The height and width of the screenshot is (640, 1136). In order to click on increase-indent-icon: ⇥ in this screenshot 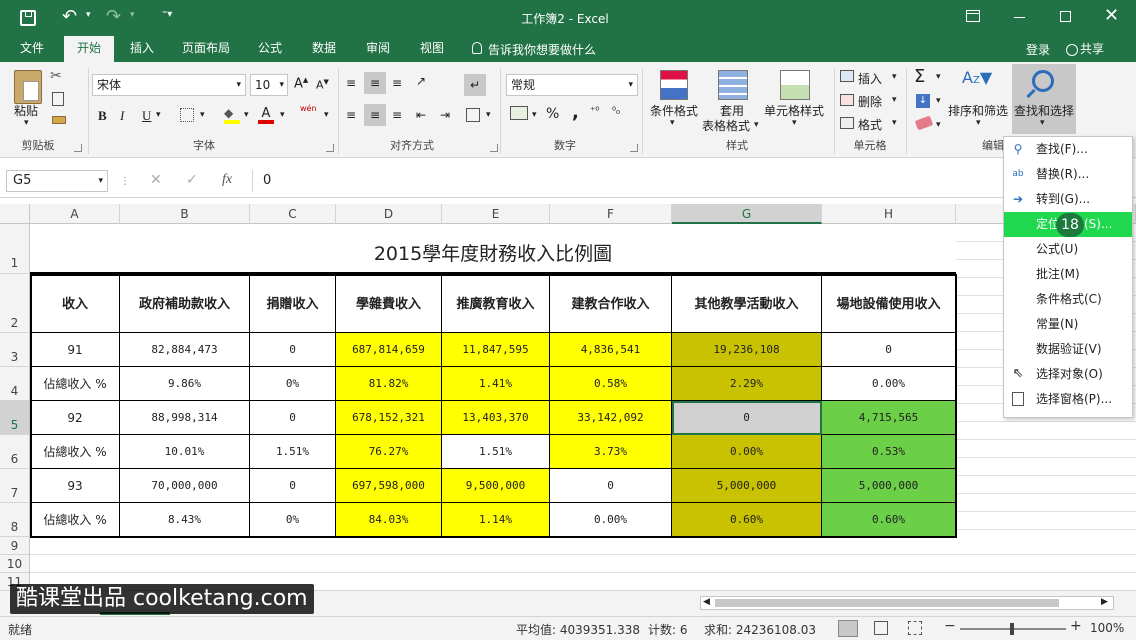, I will do `click(449, 117)`.